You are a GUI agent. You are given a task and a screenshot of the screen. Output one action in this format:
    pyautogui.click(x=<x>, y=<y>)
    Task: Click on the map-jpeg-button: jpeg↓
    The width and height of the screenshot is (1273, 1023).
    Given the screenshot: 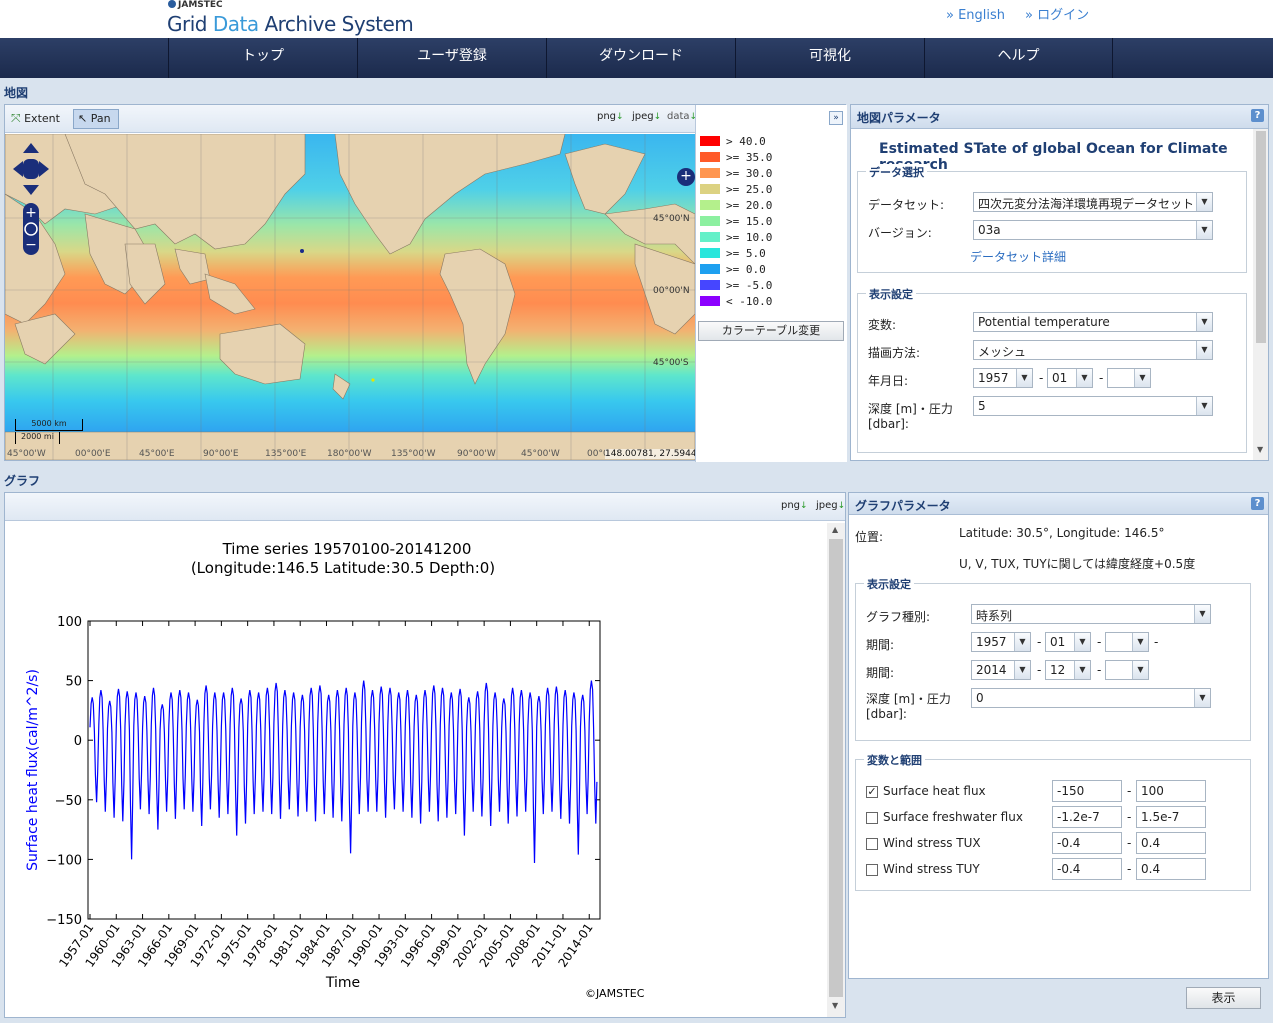 What is the action you would take?
    pyautogui.click(x=646, y=116)
    